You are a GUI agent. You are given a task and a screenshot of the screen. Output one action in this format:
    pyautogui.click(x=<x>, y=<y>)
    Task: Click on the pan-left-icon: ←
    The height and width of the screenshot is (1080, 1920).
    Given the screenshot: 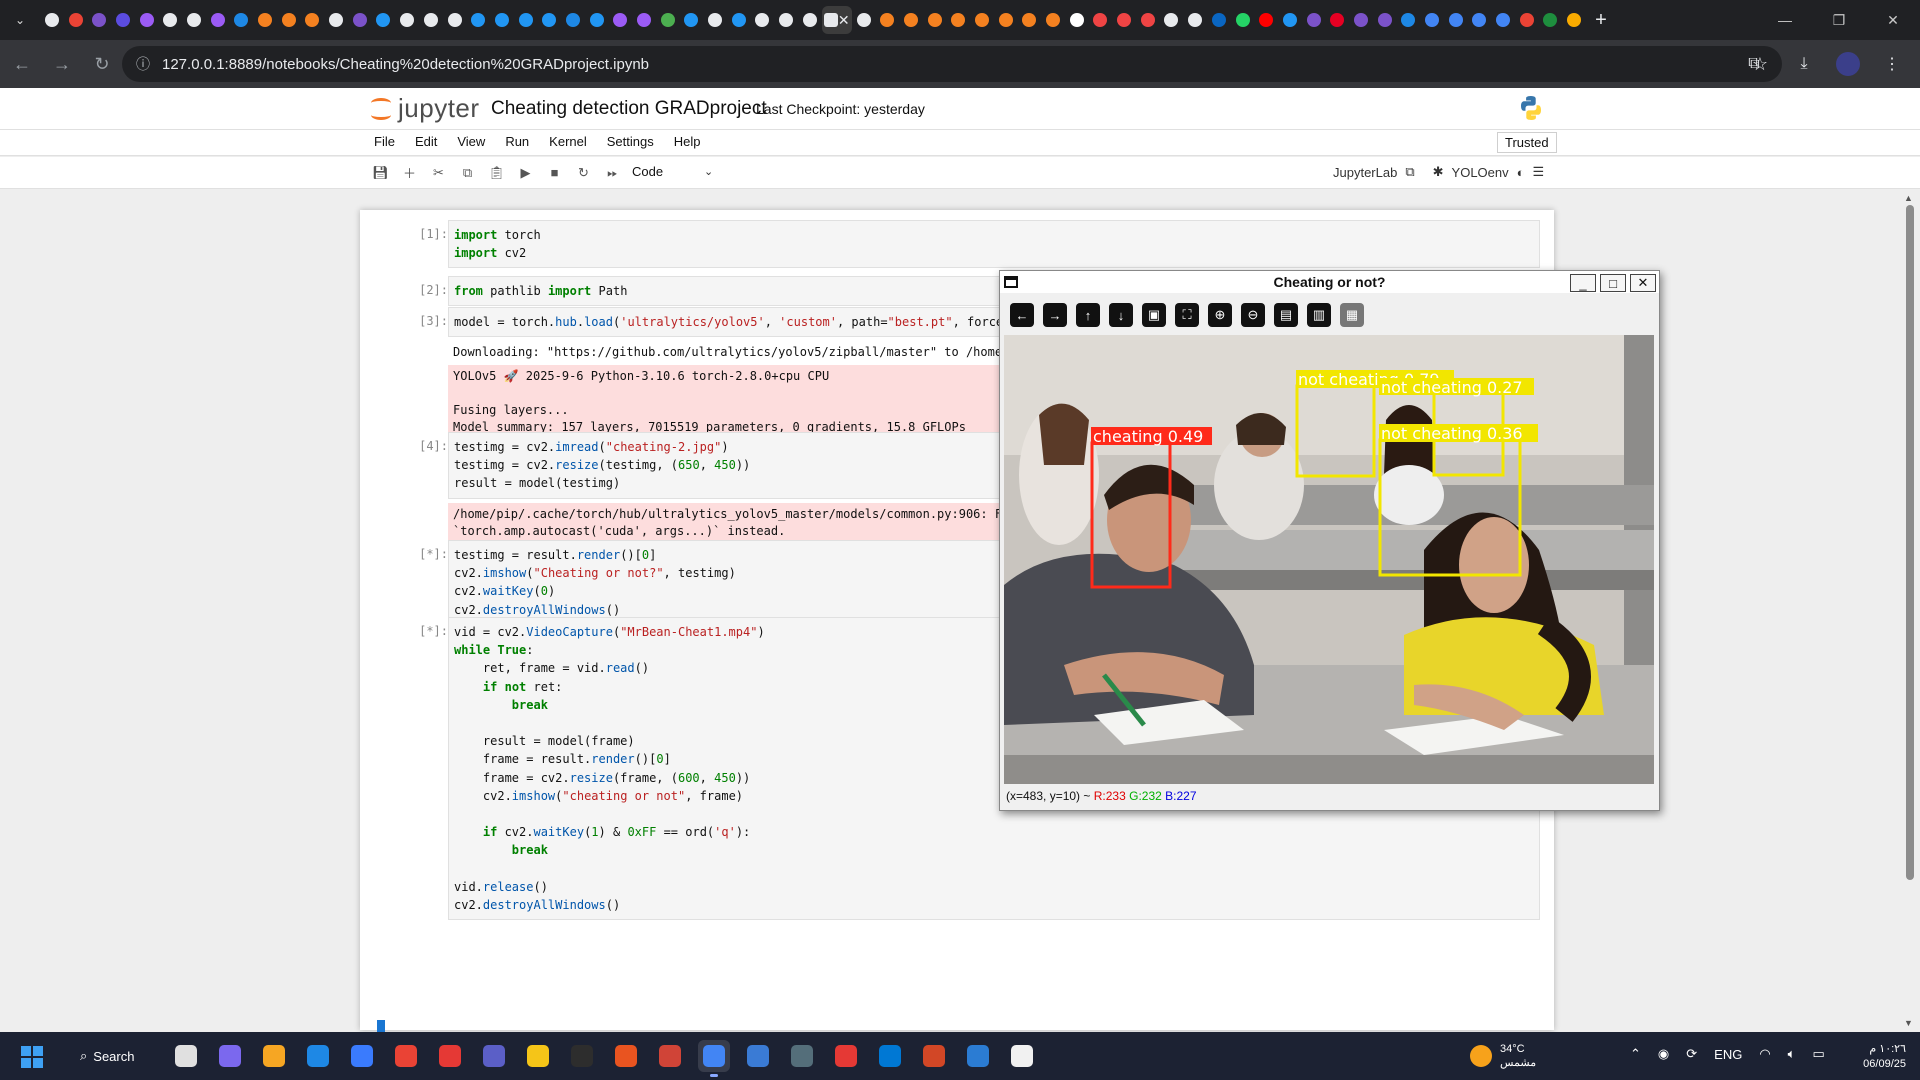 What is the action you would take?
    pyautogui.click(x=1022, y=315)
    